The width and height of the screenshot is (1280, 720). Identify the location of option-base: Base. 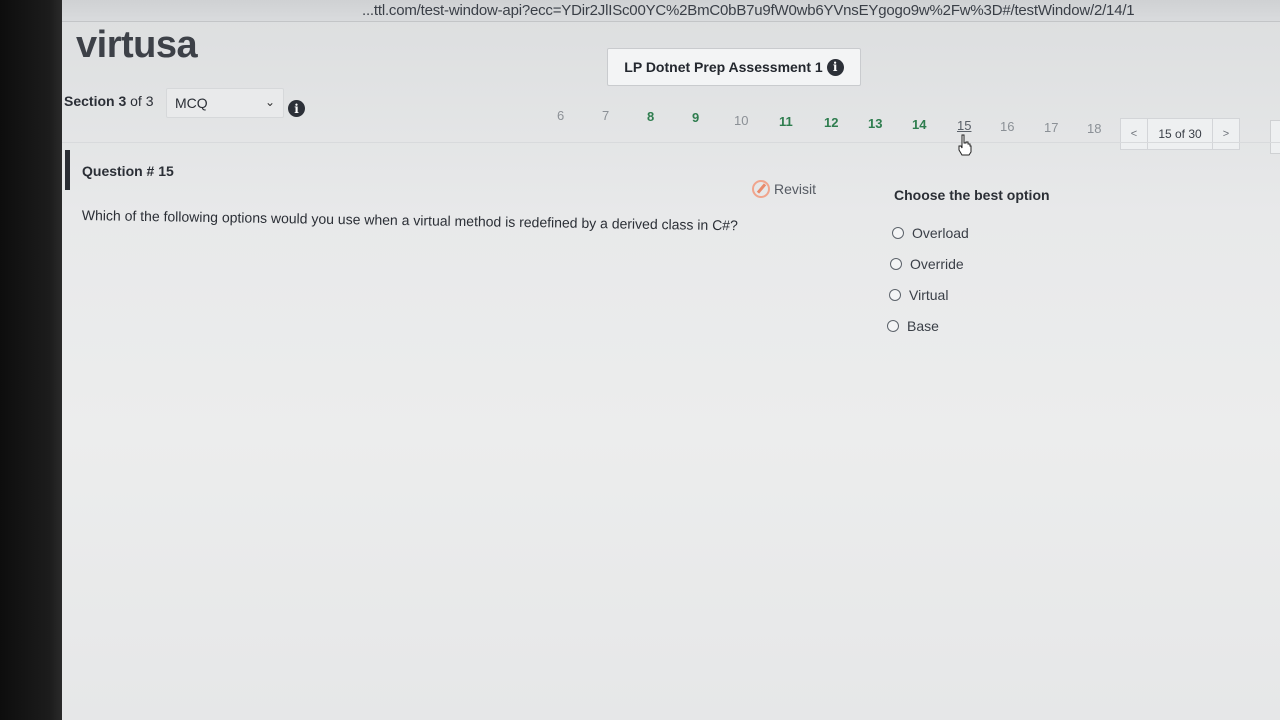
(913, 326).